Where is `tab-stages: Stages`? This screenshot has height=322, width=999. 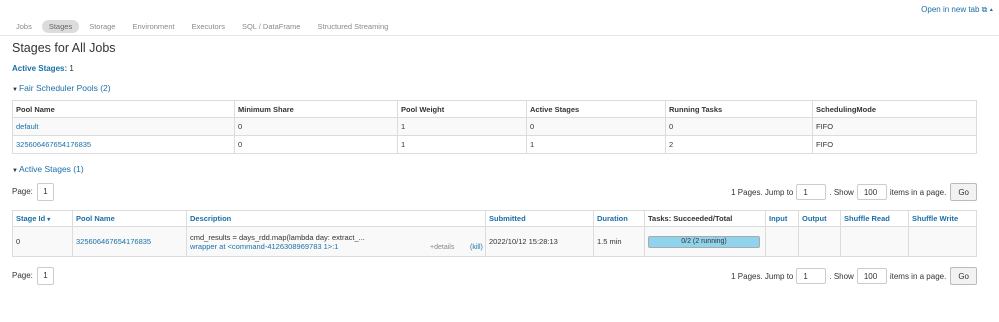 tab-stages: Stages is located at coordinates (60, 26).